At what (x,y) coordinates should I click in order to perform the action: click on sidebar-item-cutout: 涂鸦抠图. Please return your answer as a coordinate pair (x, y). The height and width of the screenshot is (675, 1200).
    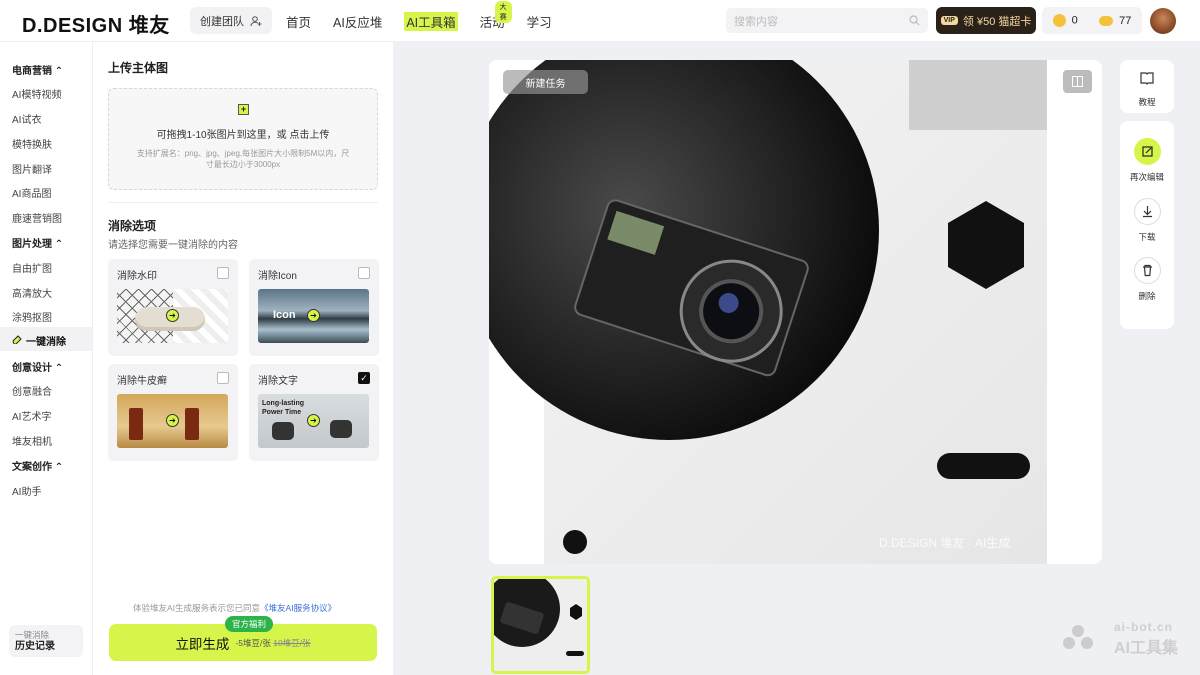
    Looking at the image, I should click on (32, 316).